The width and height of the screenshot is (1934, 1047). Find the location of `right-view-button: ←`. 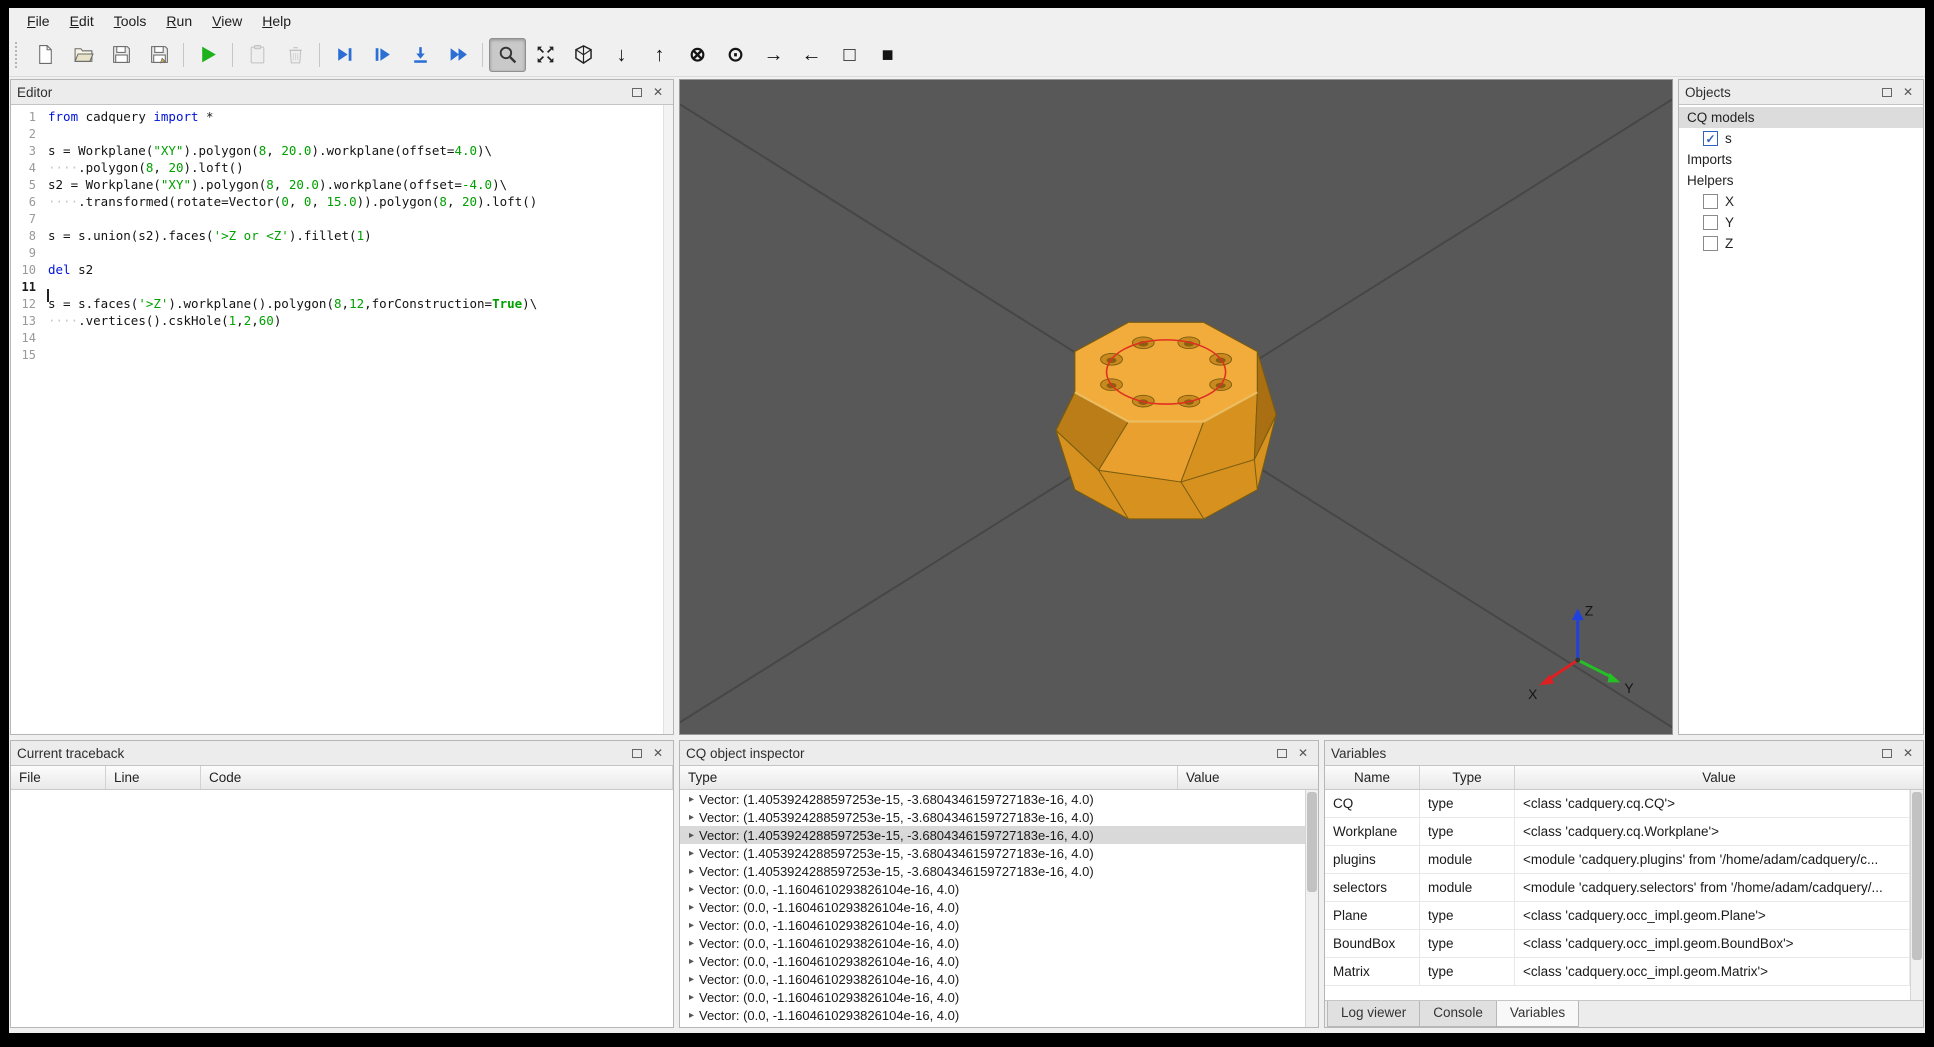

right-view-button: ← is located at coordinates (811, 55).